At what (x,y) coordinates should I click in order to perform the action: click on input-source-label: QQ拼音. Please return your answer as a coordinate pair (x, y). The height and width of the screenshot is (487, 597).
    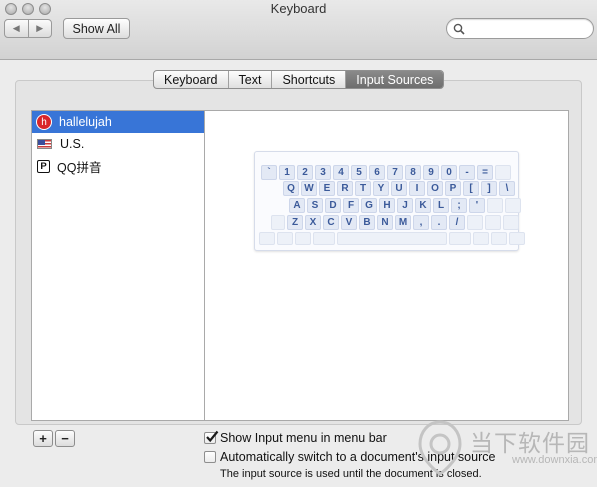
    Looking at the image, I should click on (79, 167).